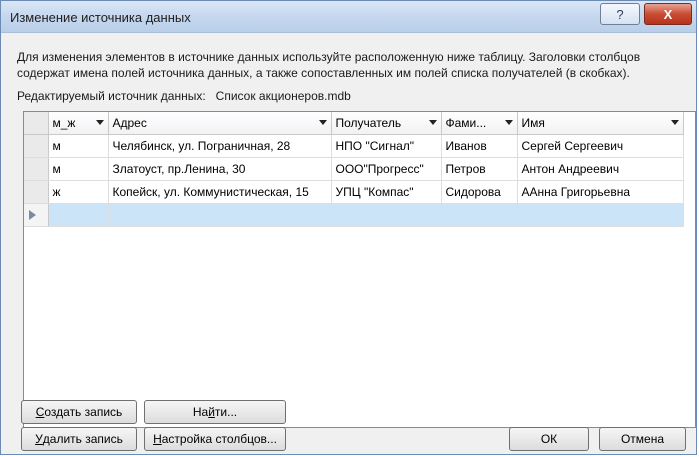  Describe the element at coordinates (479, 192) in the screenshot. I see `table-cell: Сидорова` at that location.